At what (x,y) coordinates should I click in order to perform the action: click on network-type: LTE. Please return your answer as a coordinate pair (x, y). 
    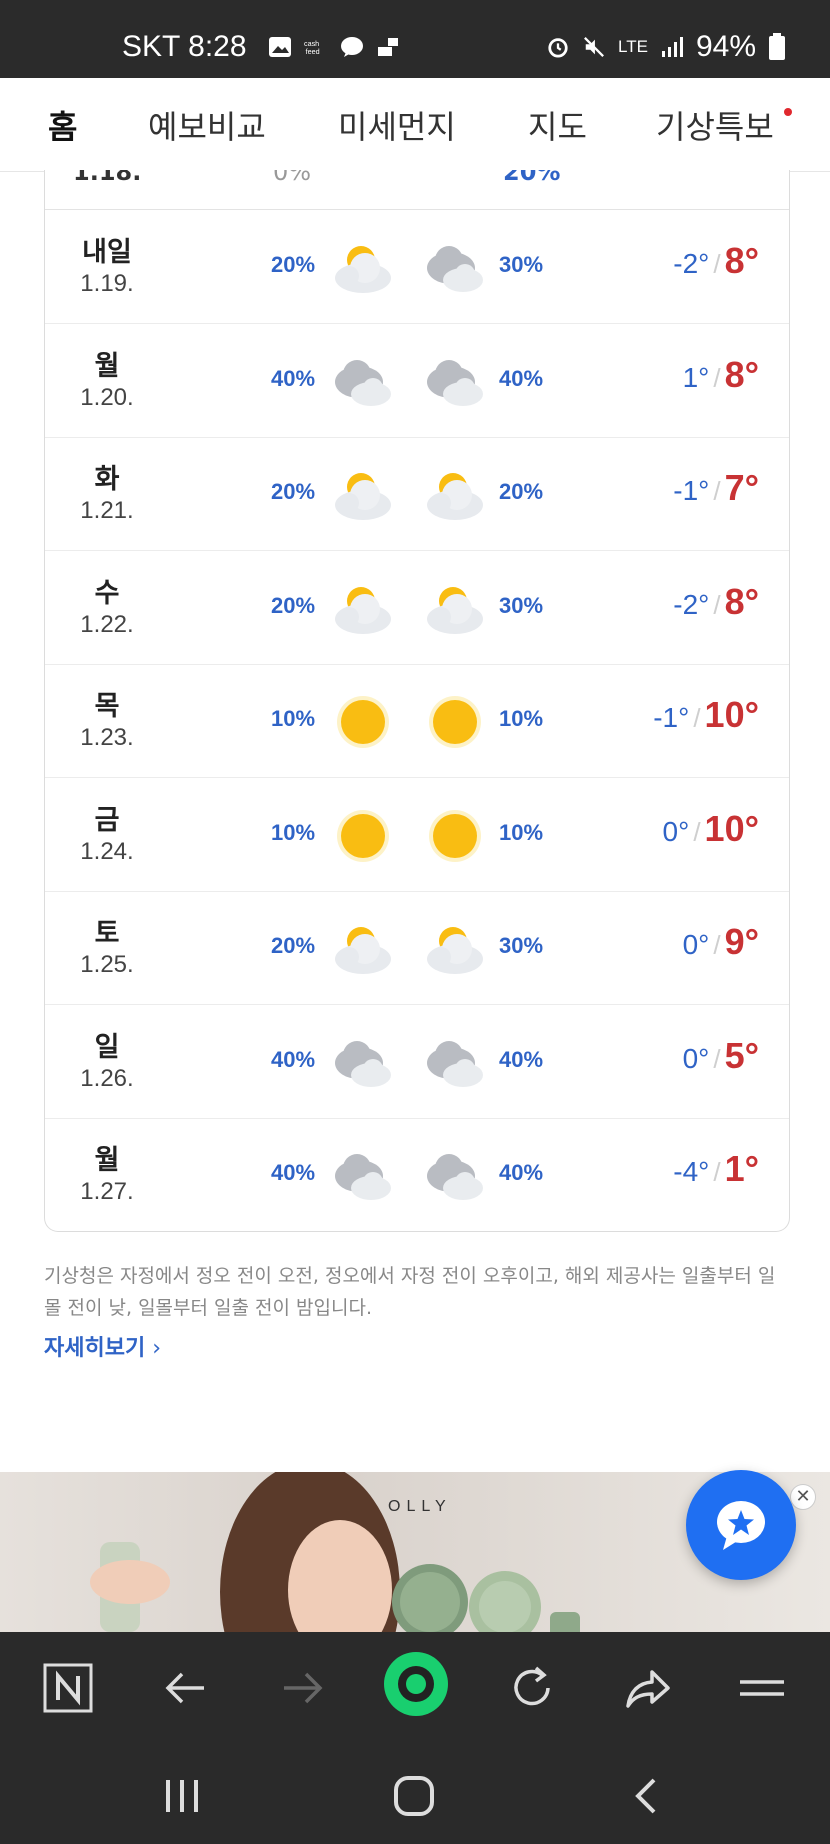
    Looking at the image, I should click on (633, 46).